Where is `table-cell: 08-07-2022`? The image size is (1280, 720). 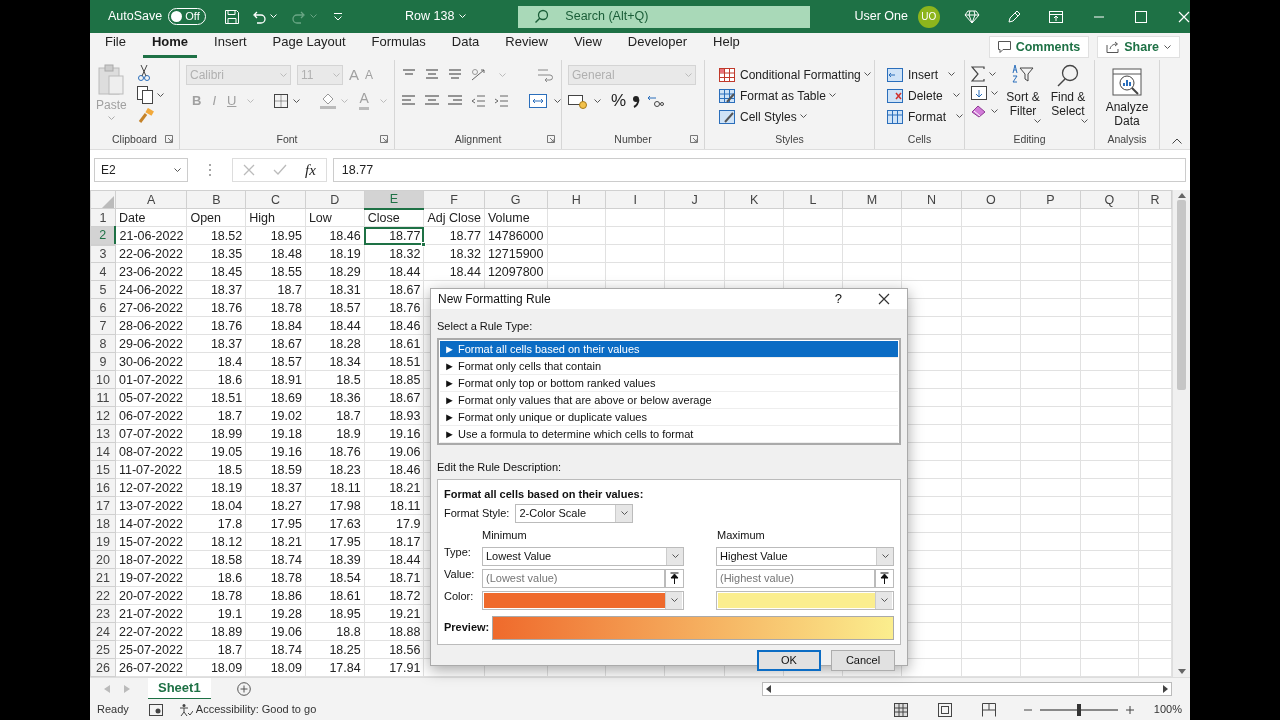 table-cell: 08-07-2022 is located at coordinates (151, 451).